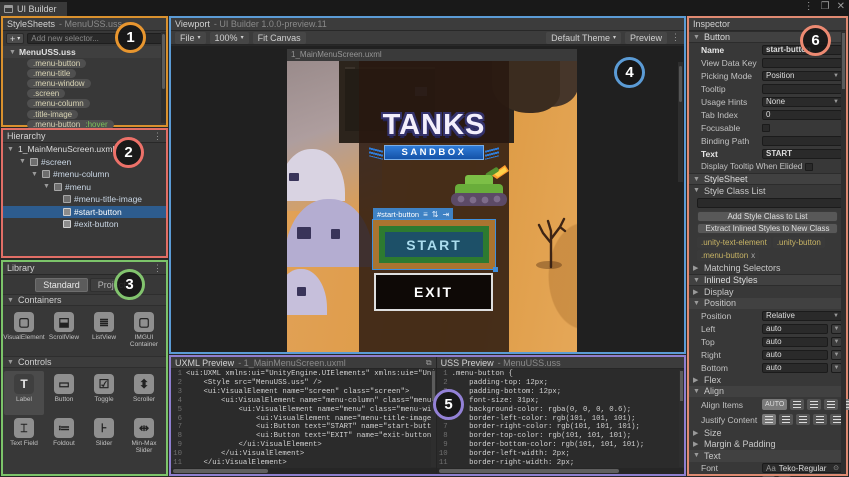 The width and height of the screenshot is (849, 477). What do you see at coordinates (767, 179) in the screenshot?
I see `section-stylesheet: ▼ StyleSheet` at bounding box center [767, 179].